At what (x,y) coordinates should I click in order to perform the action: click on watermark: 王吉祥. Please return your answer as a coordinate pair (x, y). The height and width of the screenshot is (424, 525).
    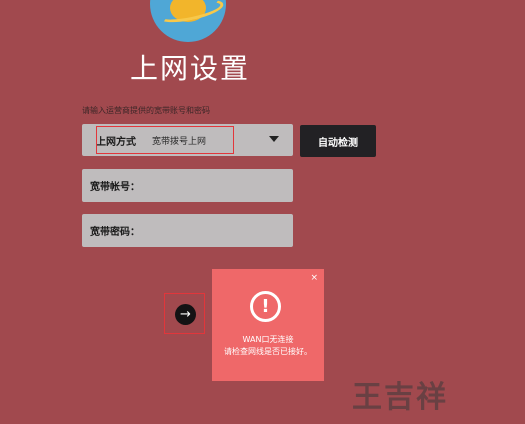
    Looking at the image, I should click on (400, 397).